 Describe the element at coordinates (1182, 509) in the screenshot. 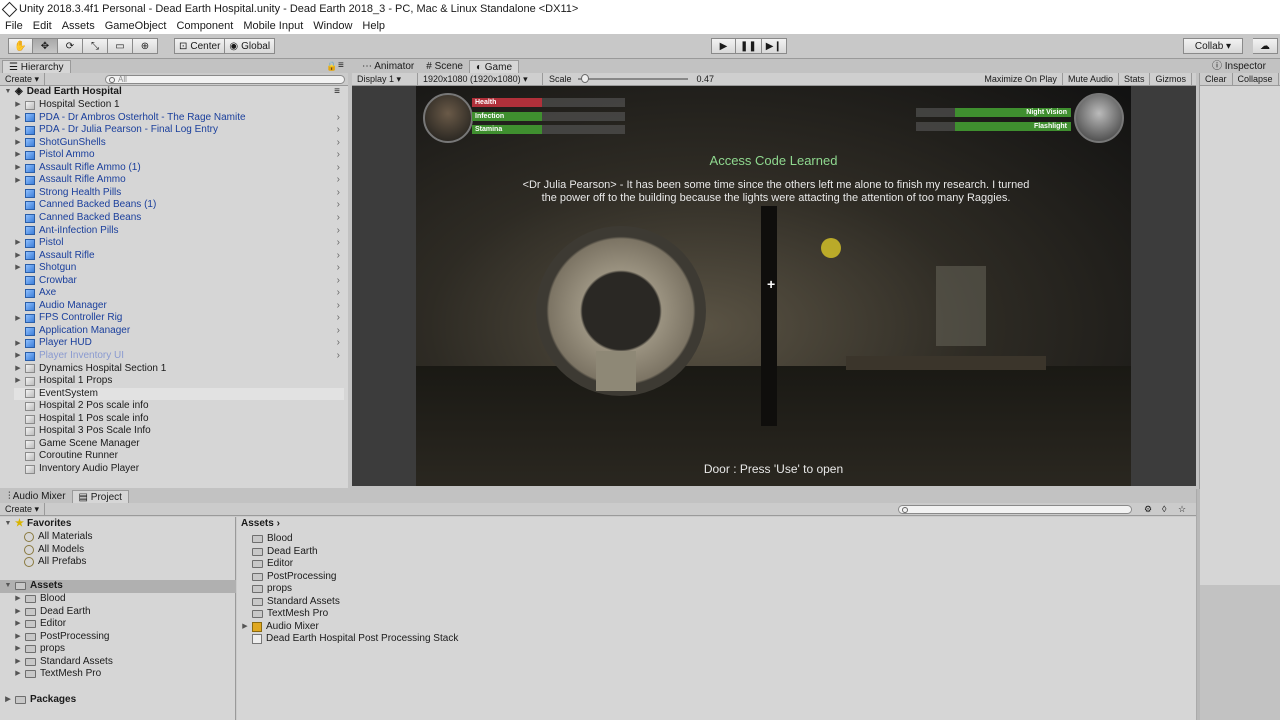

I see `favorite-star-icon: ☆` at that location.